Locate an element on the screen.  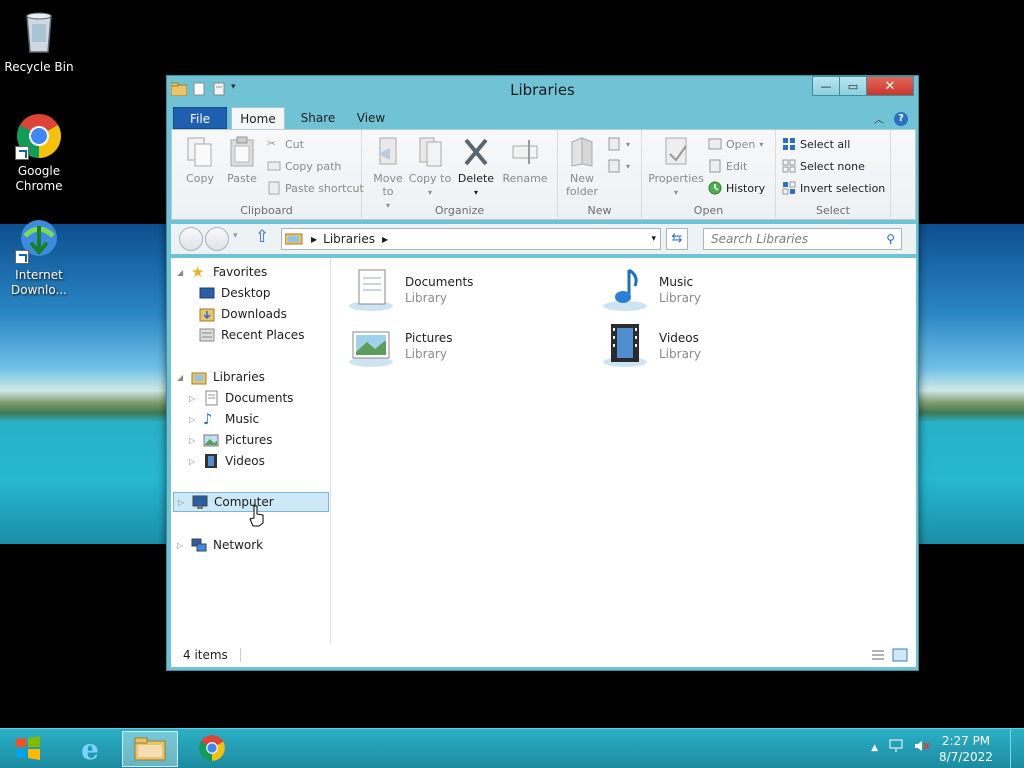
desktop-icon-google-chrome: Google Chrome is located at coordinates (39, 153).